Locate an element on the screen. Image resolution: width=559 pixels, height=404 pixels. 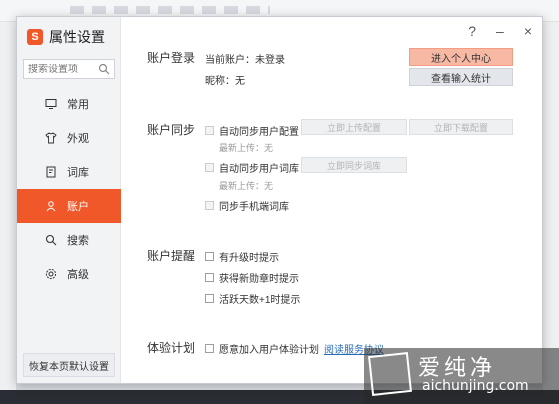
dialog-title: 属性设置 is located at coordinates (77, 37).